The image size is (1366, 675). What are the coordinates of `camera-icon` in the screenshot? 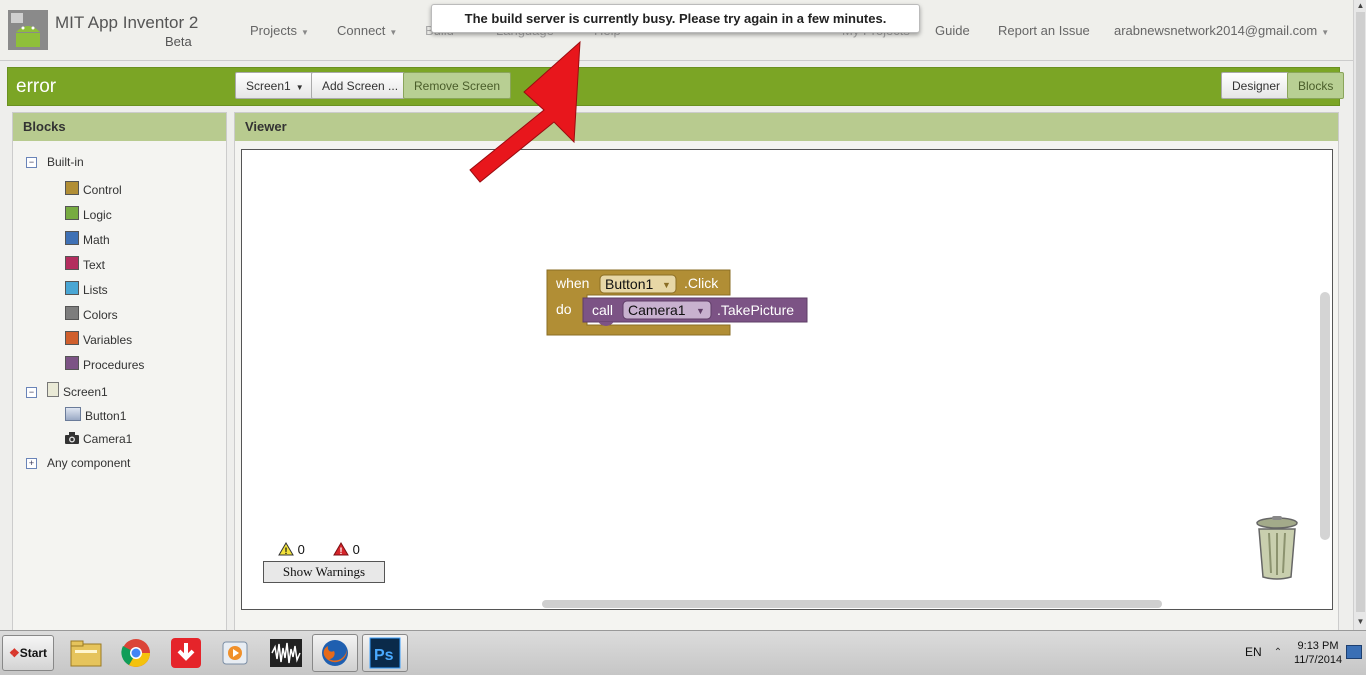 It's located at (72, 438).